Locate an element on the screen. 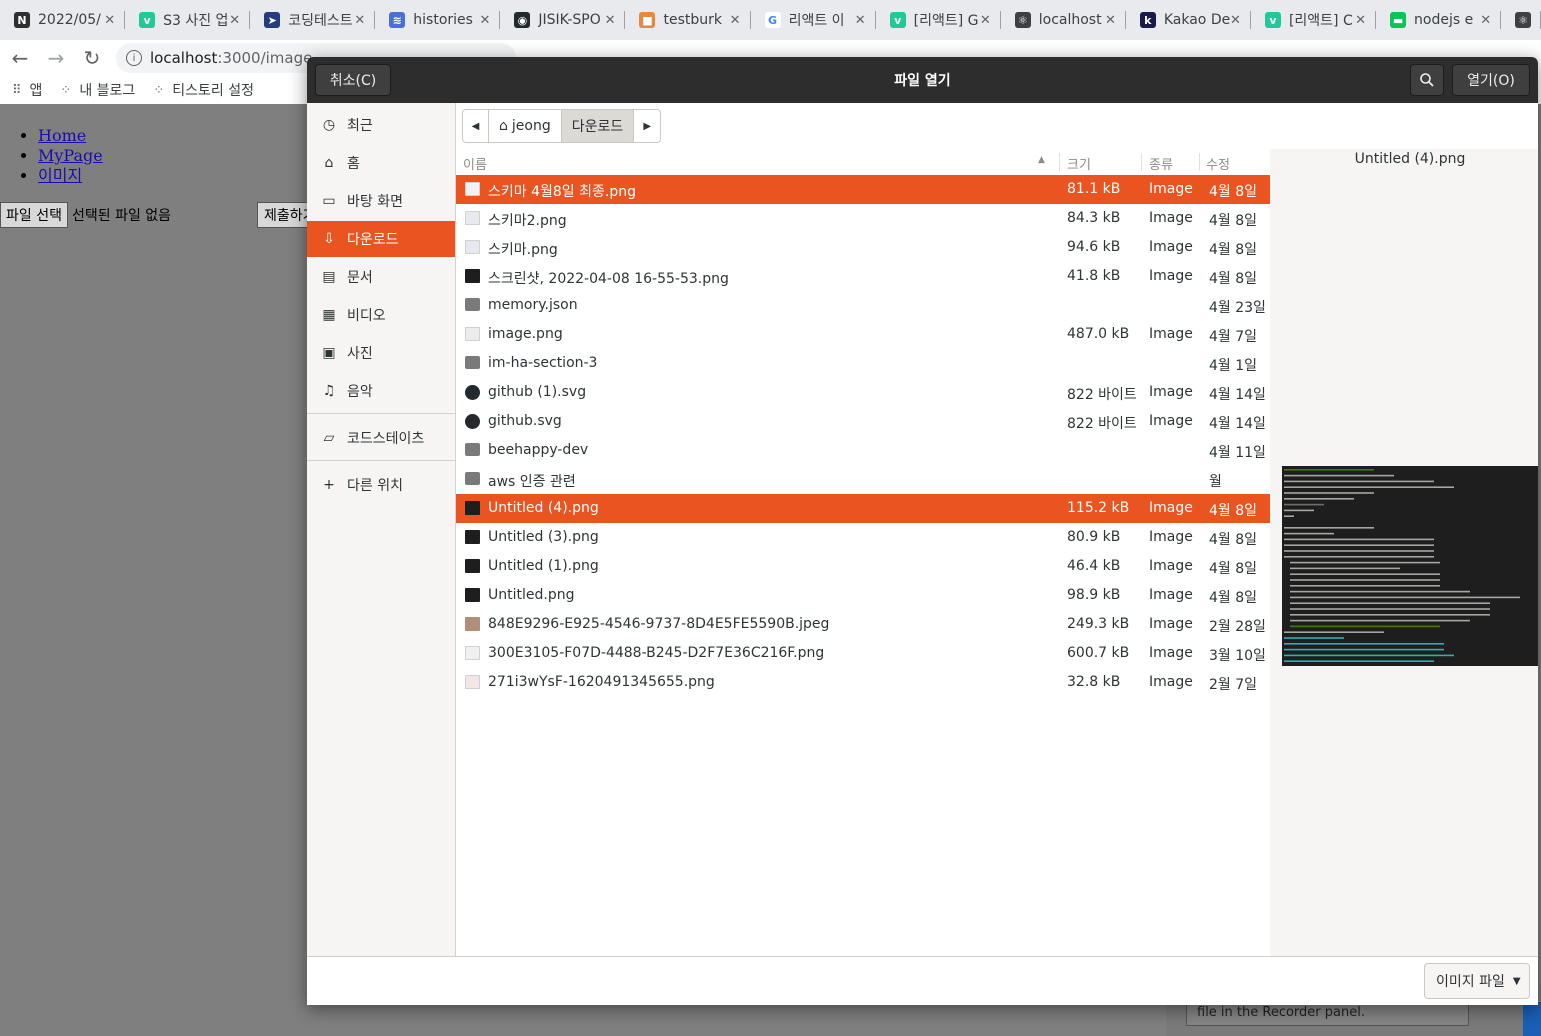 The image size is (1541, 1036). file-row: beehappy-dev 4월 11일 is located at coordinates (863, 450).